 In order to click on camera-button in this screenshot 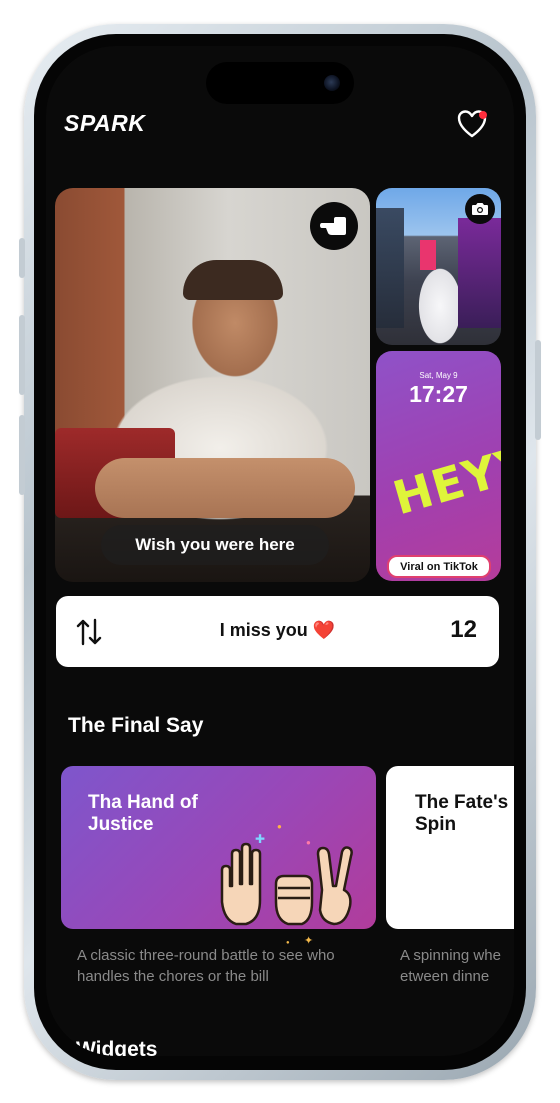, I will do `click(480, 209)`.